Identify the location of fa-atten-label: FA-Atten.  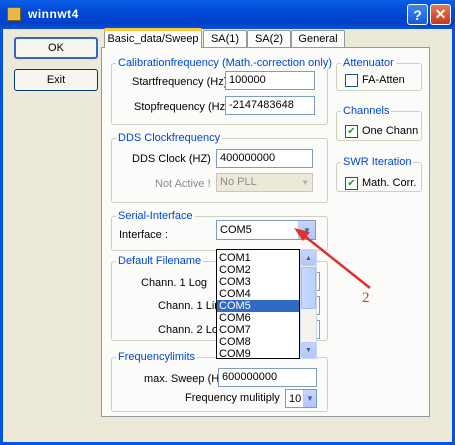
(383, 80).